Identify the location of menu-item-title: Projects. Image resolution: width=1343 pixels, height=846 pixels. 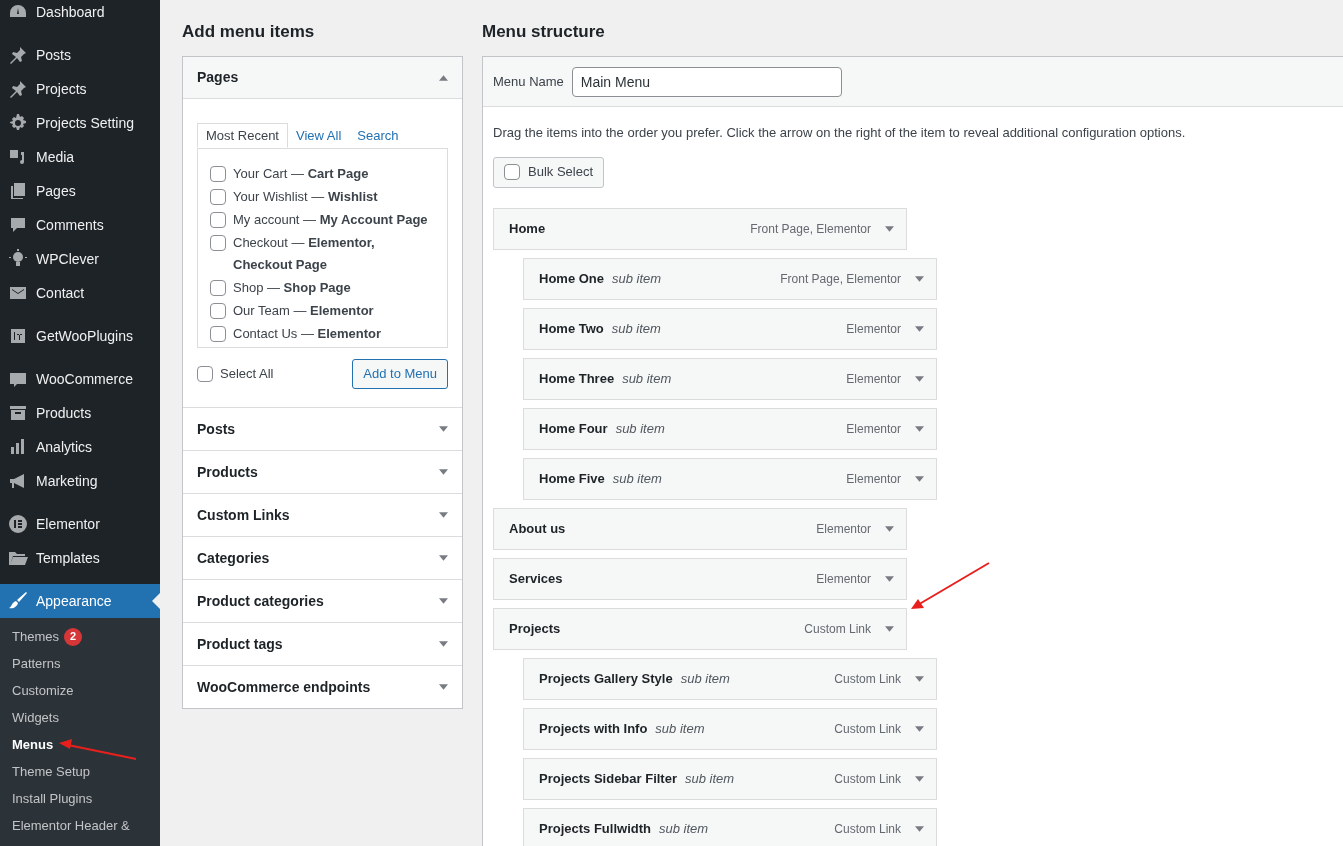
(535, 628).